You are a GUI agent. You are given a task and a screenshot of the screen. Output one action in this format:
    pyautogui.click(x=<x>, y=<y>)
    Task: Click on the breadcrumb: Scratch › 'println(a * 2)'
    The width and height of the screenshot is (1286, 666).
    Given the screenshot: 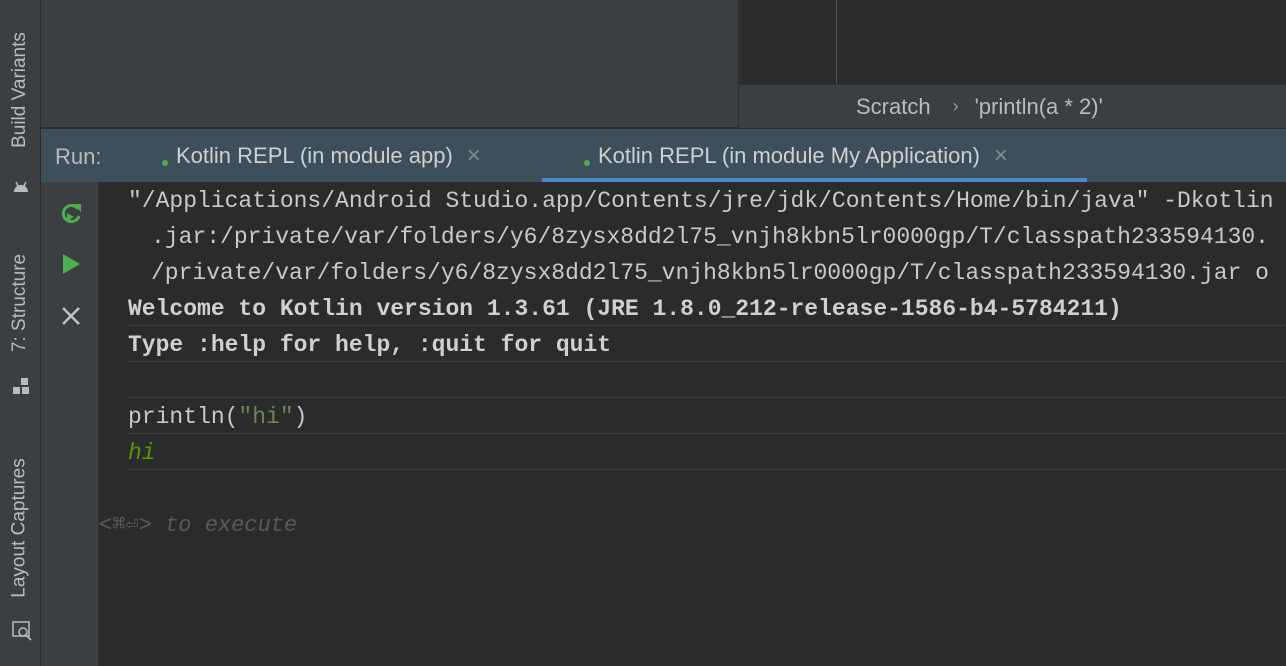 What is the action you would take?
    pyautogui.click(x=1012, y=106)
    